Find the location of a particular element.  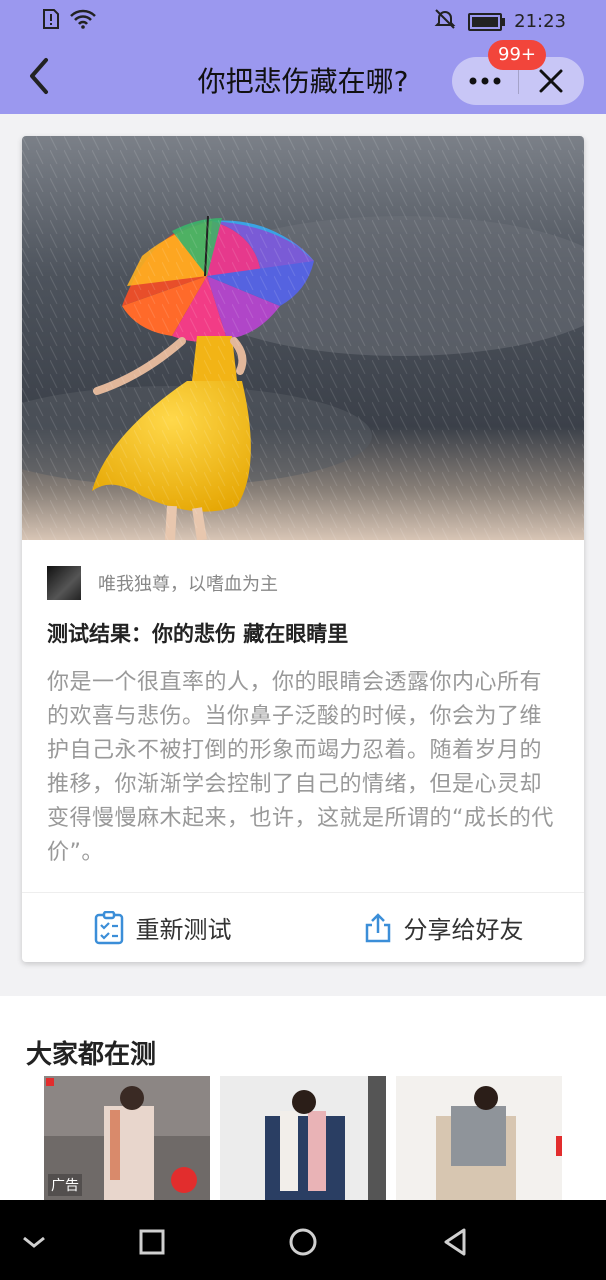

nav-collapse-icon is located at coordinates (34, 1242).